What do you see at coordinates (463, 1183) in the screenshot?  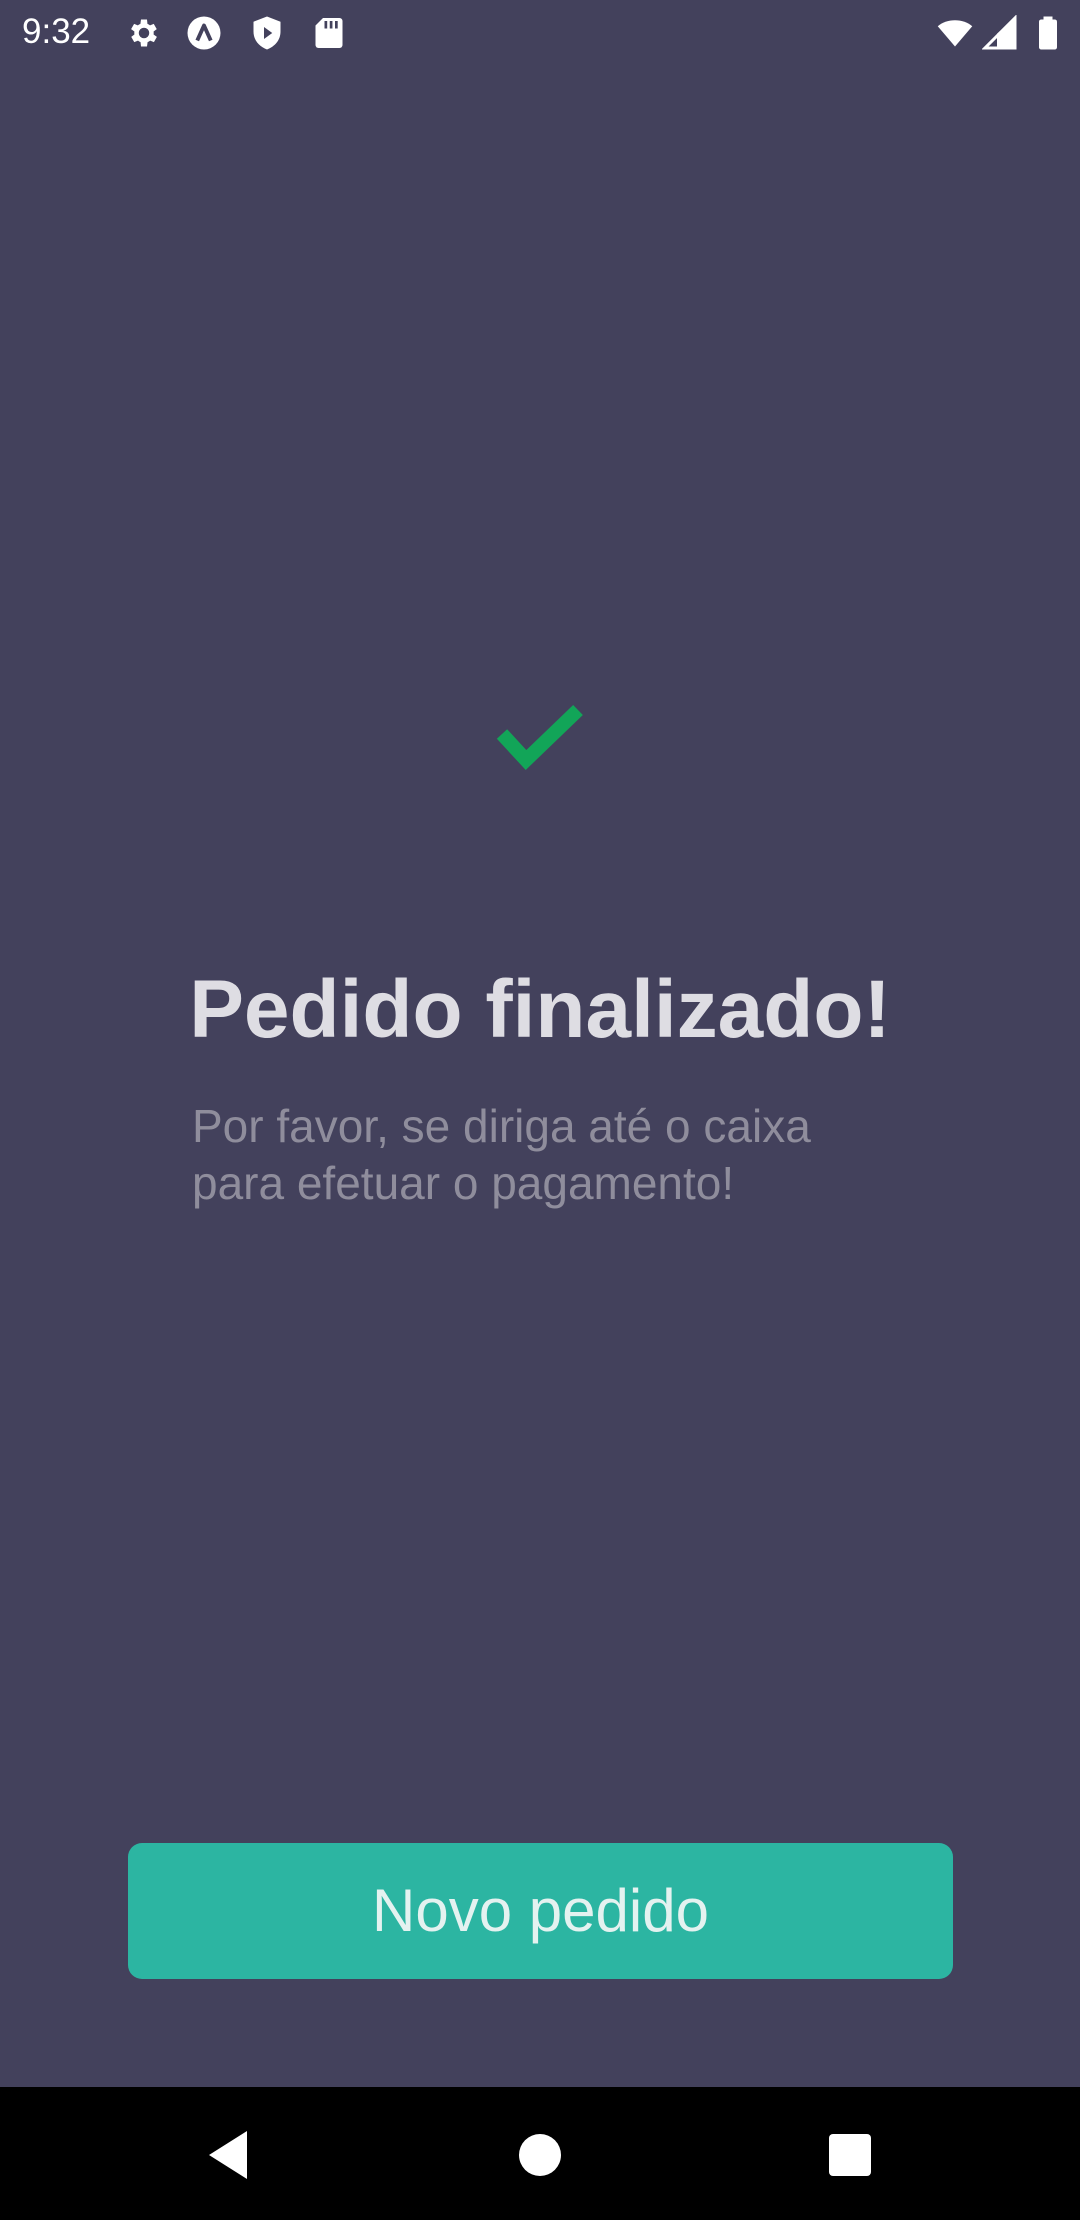 I see `instruction-line-2: para efetuar o pagamento!` at bounding box center [463, 1183].